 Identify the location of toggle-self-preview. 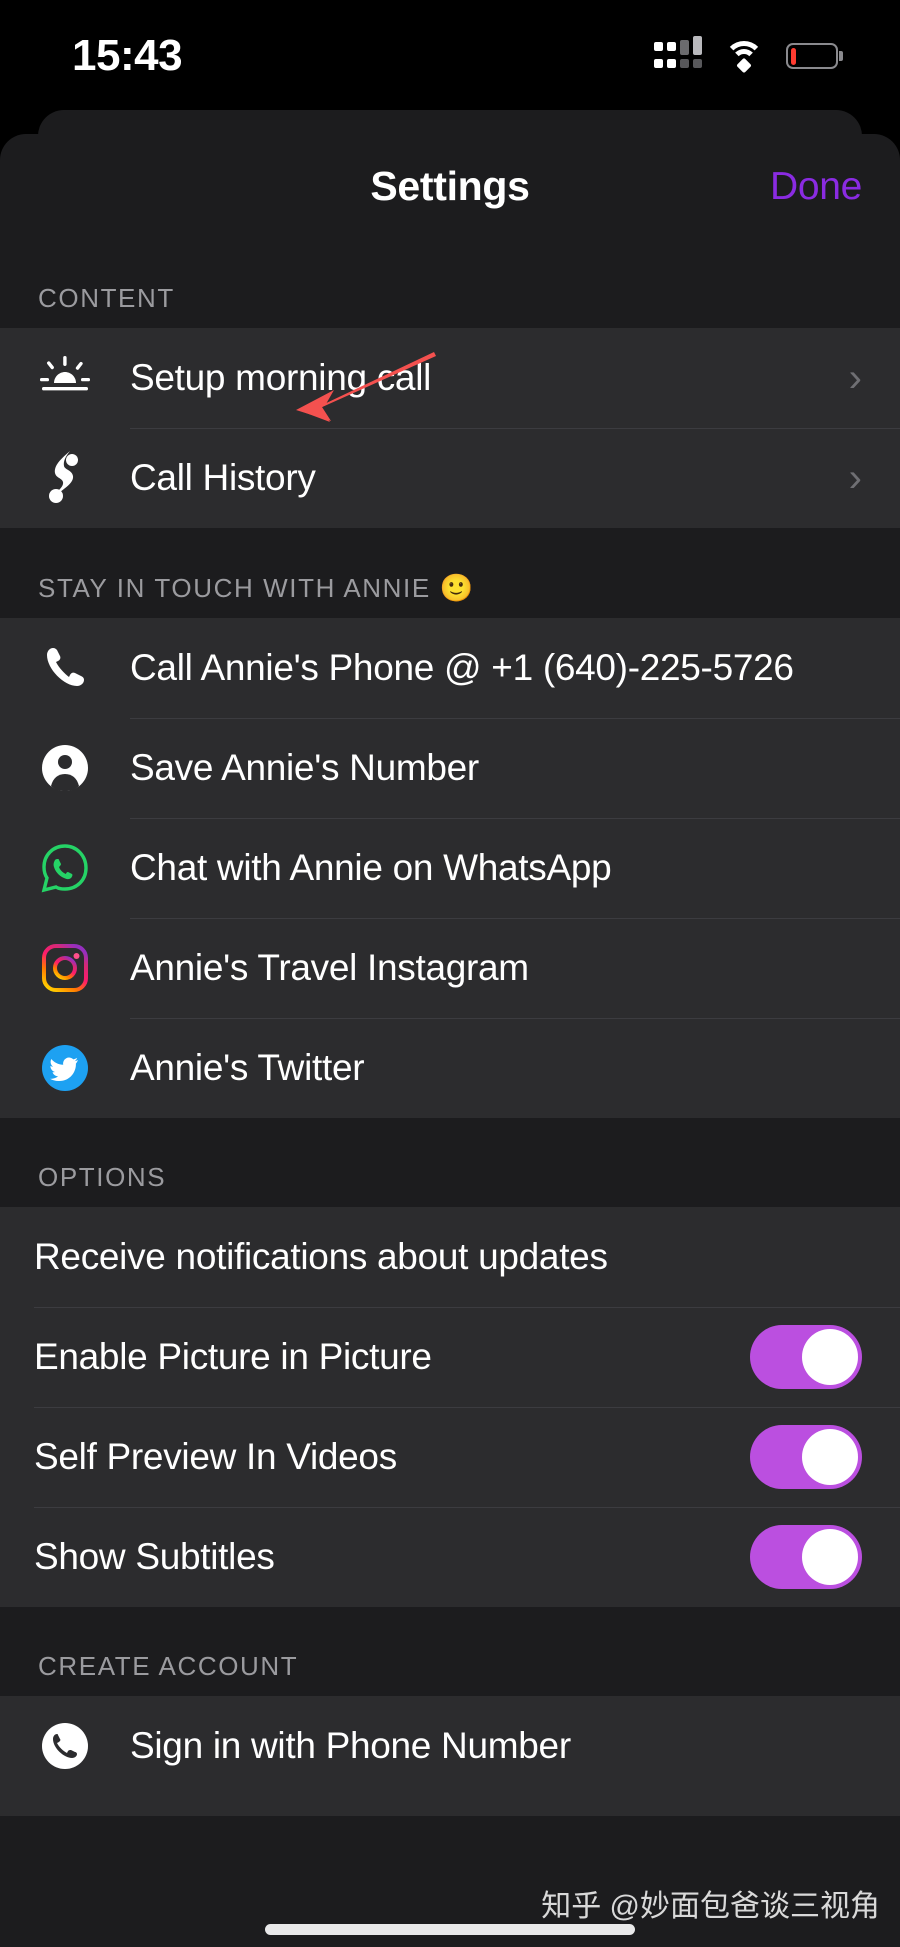
(806, 1457).